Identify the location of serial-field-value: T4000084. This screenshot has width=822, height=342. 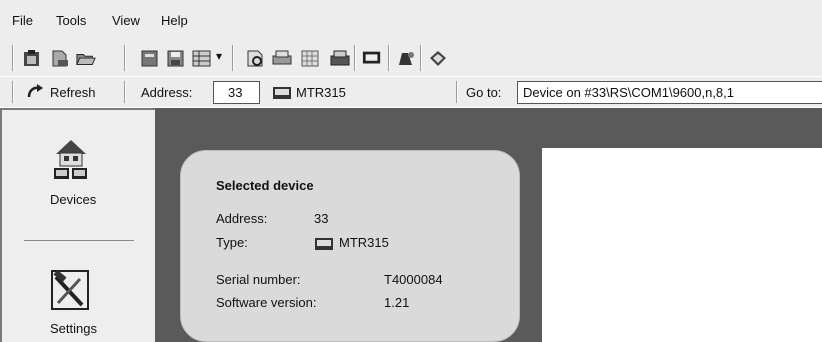
(413, 279).